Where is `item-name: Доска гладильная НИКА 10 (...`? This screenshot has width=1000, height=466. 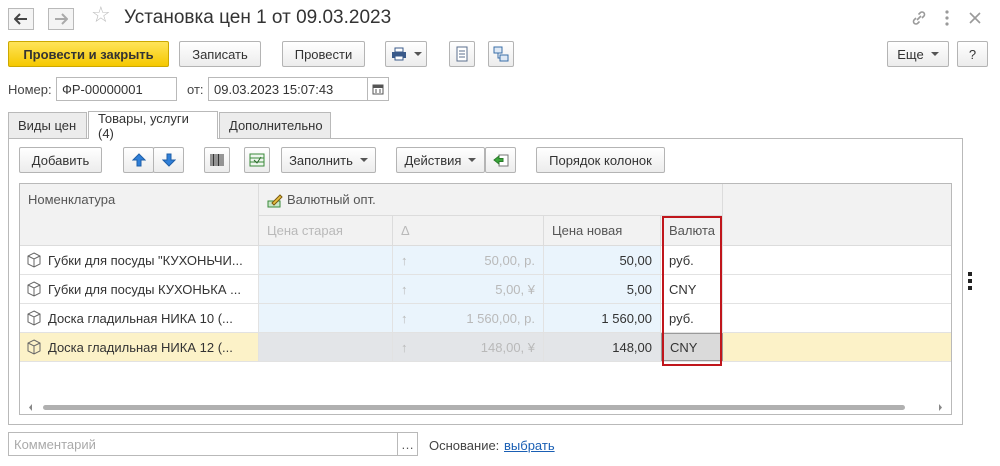 item-name: Доска гладильная НИКА 10 (... is located at coordinates (140, 318).